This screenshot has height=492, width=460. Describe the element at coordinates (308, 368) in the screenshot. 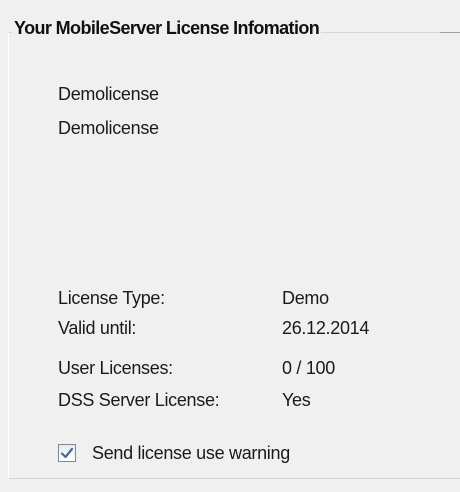

I see `user-licenses-value: 0 / 100` at that location.